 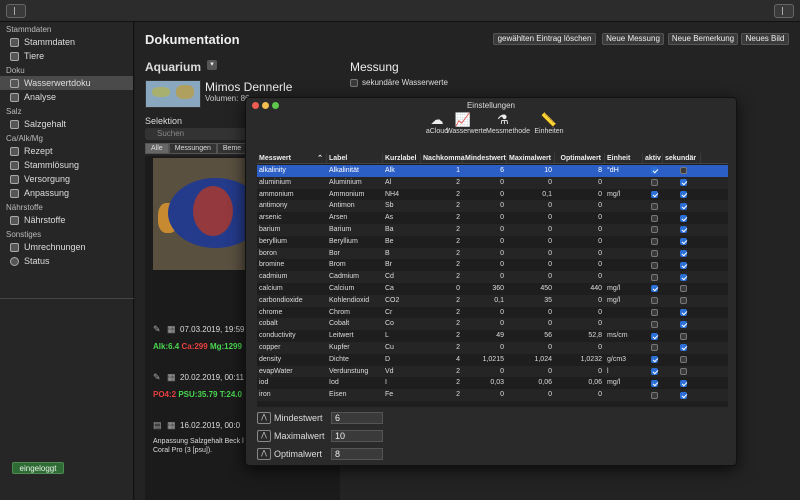 What do you see at coordinates (492, 360) in the screenshot?
I see `table-row: density Dichte D 4 1,0215 1,024 1,0232 g/cm3` at bounding box center [492, 360].